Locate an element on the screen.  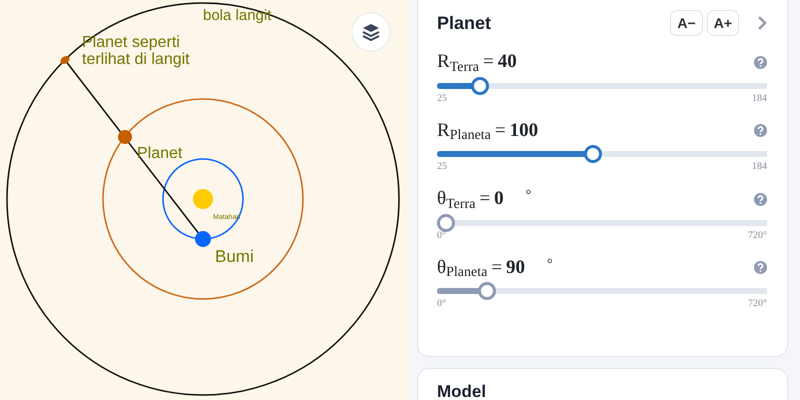
card-title: Model is located at coordinates (462, 391).